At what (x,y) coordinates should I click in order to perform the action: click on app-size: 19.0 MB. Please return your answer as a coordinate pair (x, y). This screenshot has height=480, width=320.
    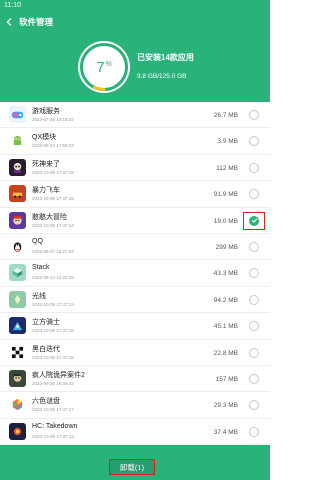
    Looking at the image, I should click on (225, 221).